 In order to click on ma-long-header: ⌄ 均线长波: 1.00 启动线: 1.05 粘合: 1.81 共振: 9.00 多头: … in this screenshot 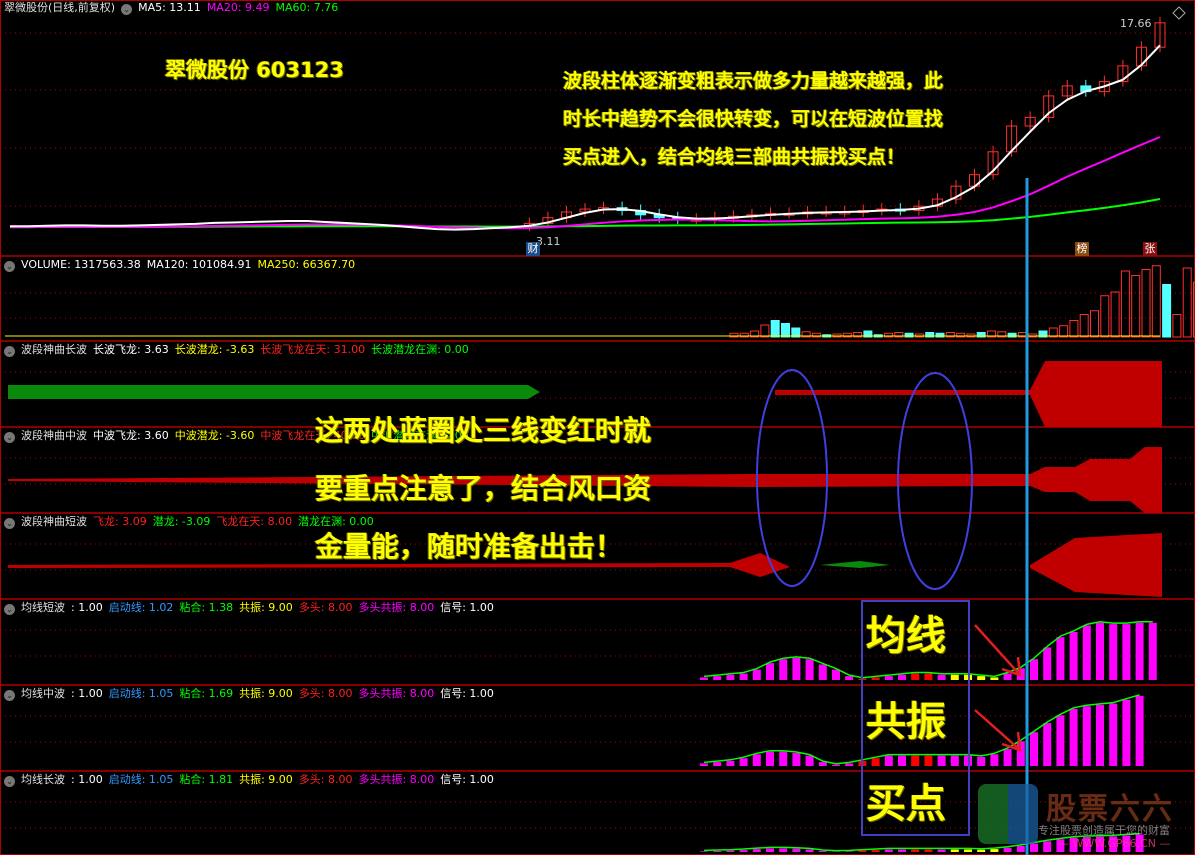, I will do `click(255, 780)`.